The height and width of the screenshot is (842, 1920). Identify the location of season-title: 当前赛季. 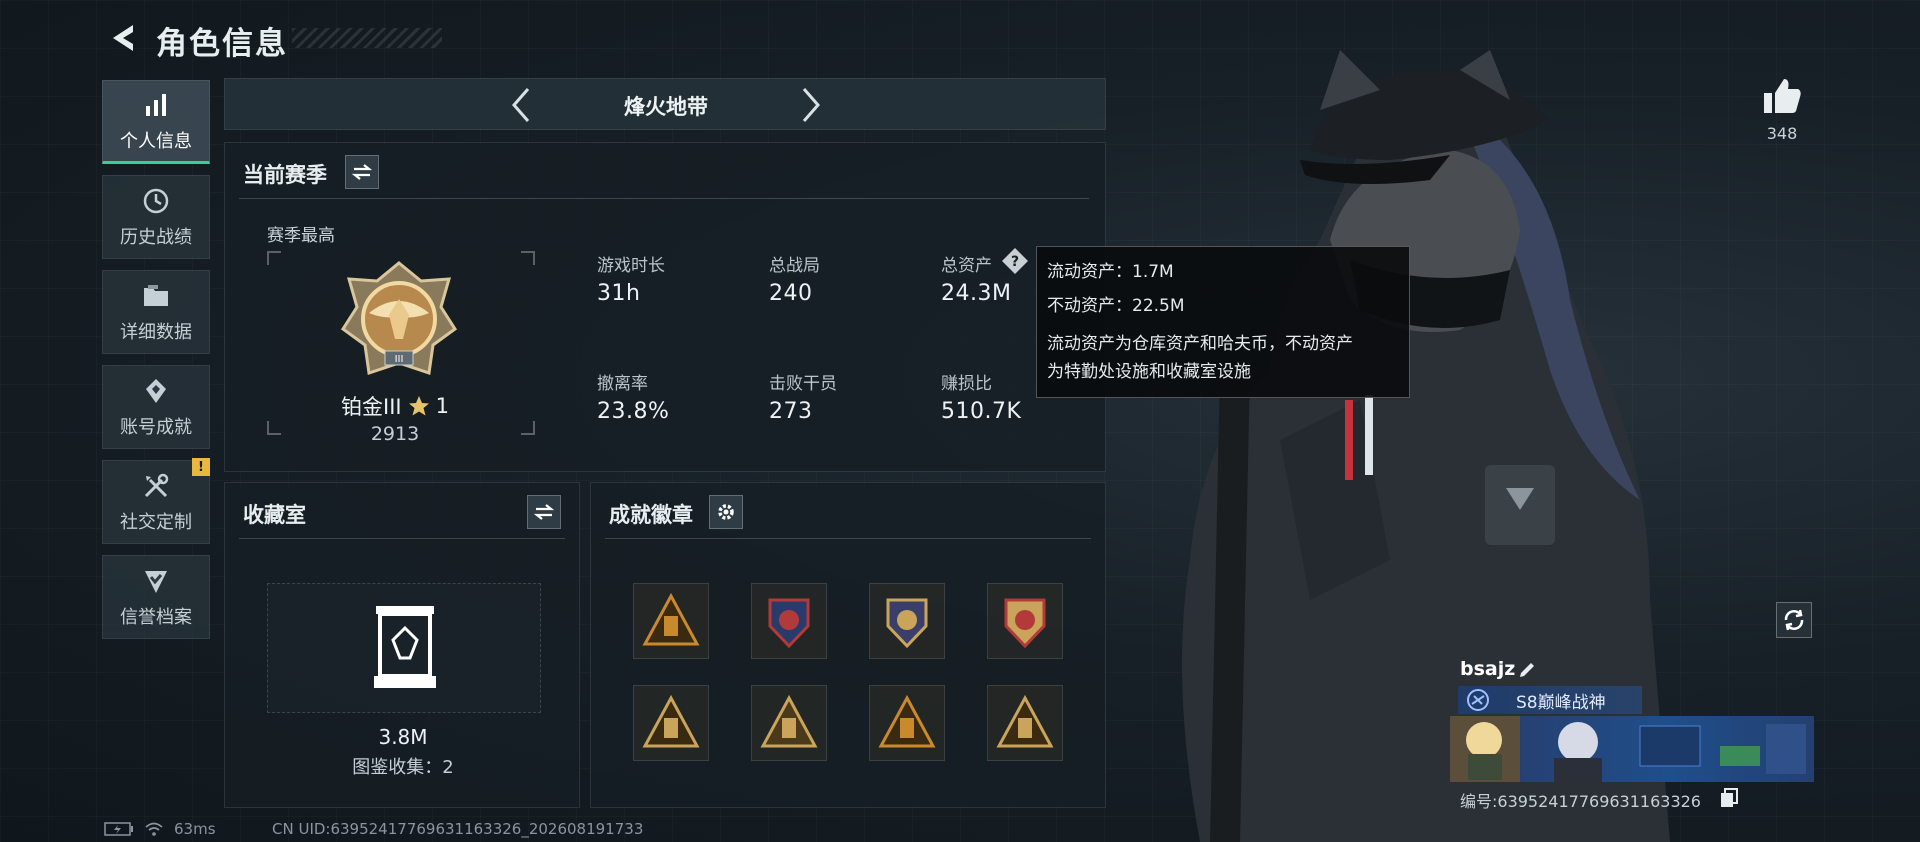
(285, 175).